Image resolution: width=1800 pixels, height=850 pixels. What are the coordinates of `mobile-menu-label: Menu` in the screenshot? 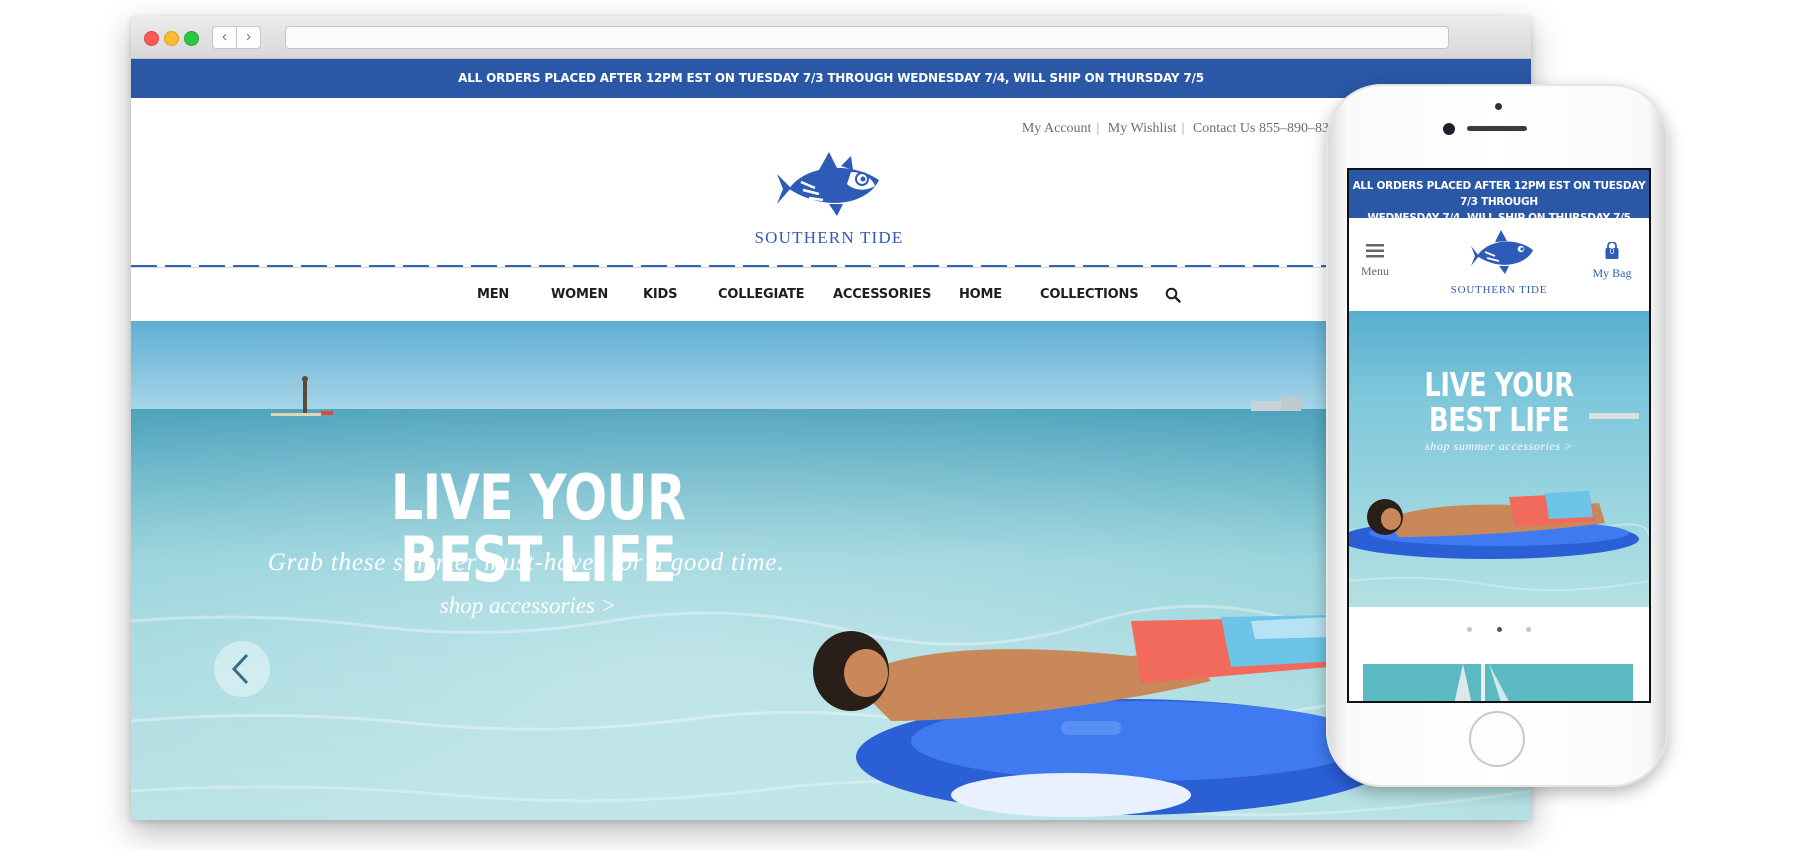 It's located at (1375, 271).